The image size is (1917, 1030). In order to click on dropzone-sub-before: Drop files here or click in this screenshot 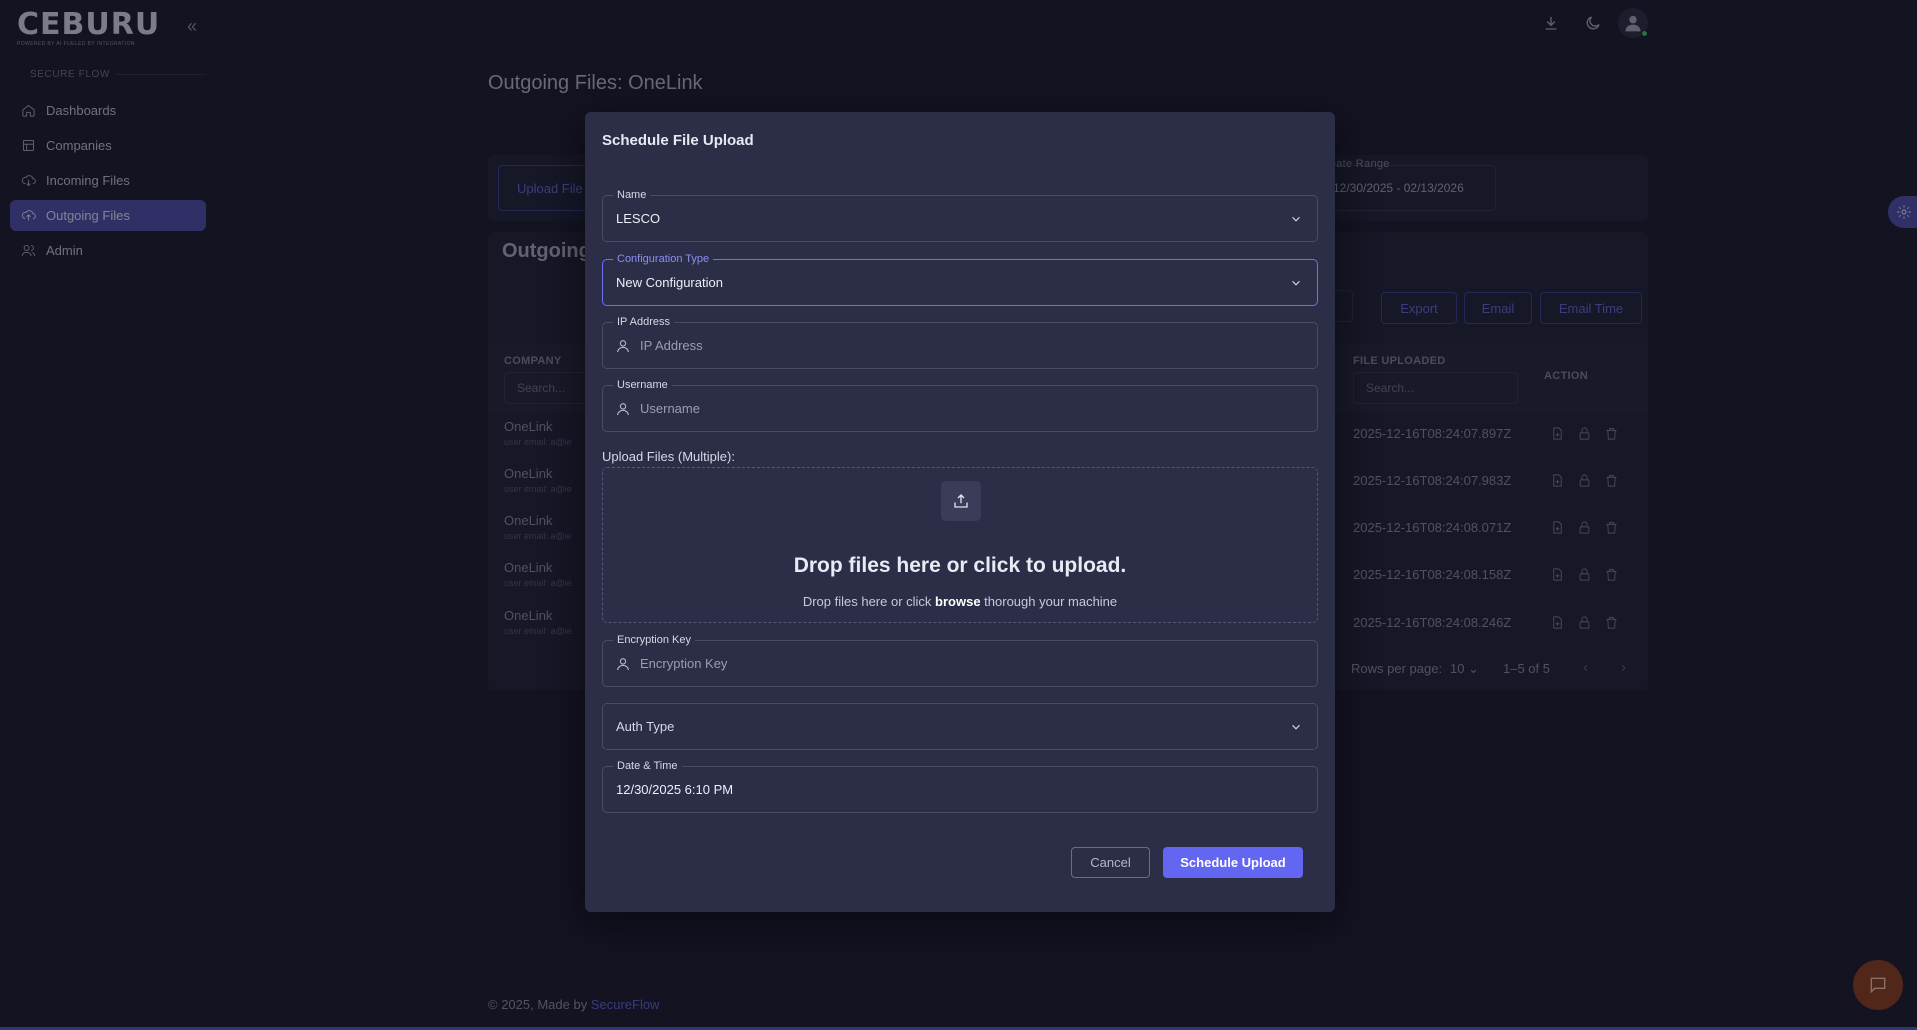, I will do `click(869, 601)`.